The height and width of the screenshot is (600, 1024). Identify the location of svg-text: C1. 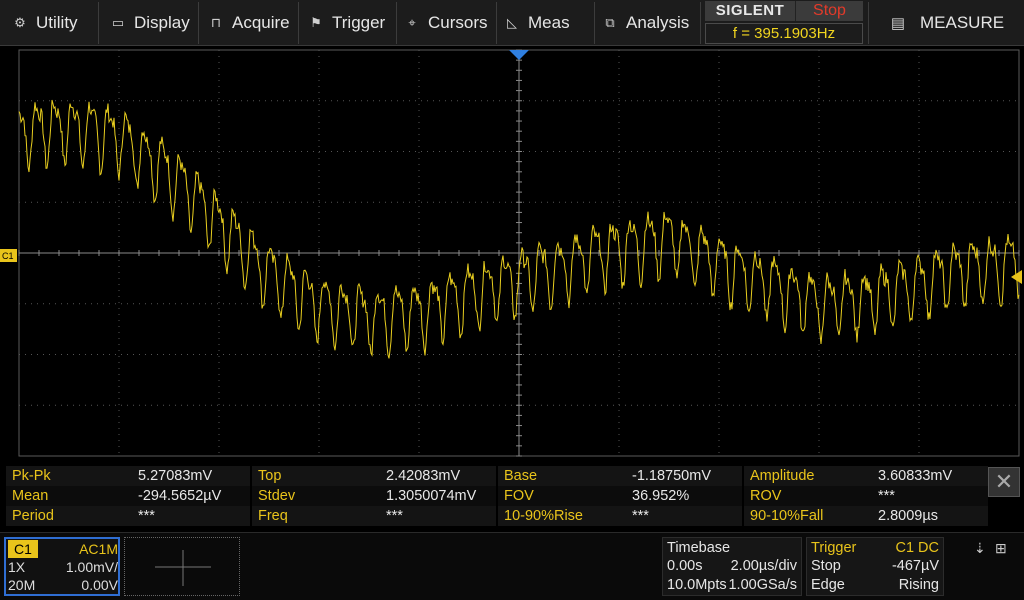
(8, 256).